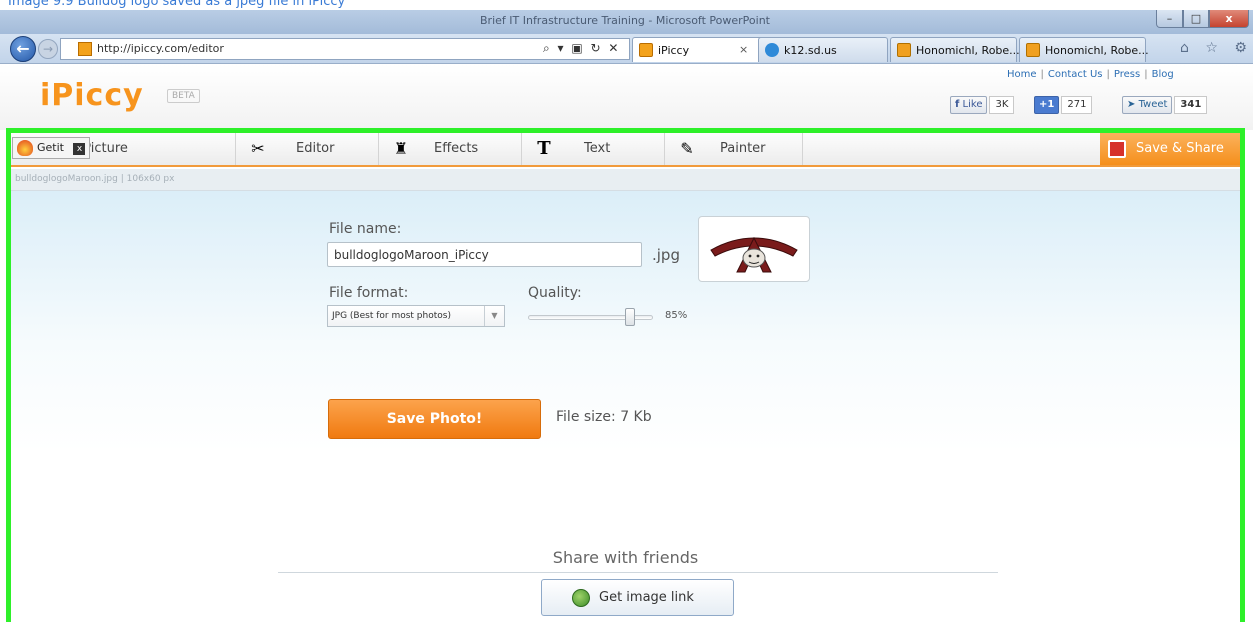  I want to click on blog-link: Blog, so click(1163, 74).